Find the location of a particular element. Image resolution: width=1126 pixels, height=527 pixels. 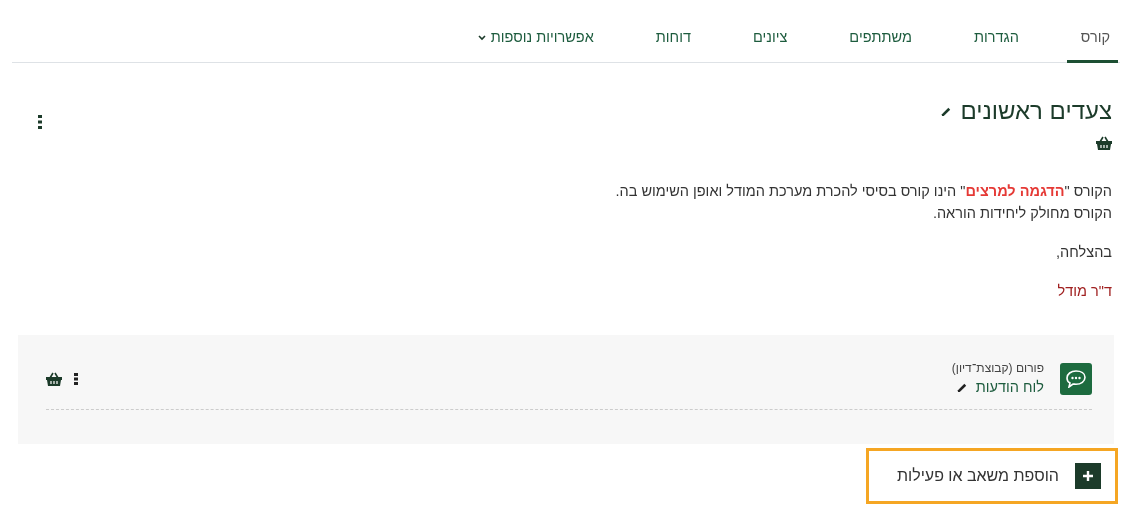

activity-link: לוח הודעות is located at coordinates (1009, 388).